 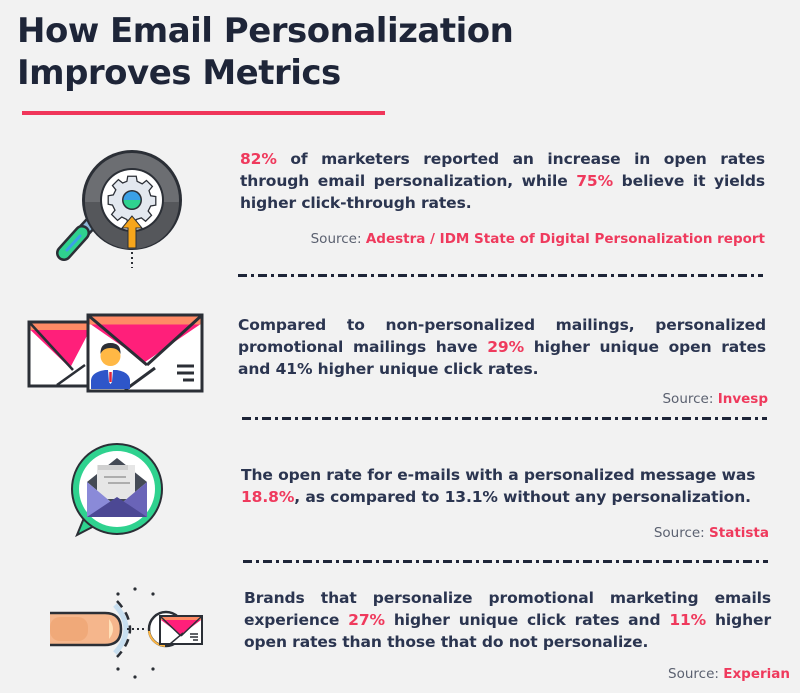 What do you see at coordinates (742, 399) in the screenshot?
I see `source-org: Invesp` at bounding box center [742, 399].